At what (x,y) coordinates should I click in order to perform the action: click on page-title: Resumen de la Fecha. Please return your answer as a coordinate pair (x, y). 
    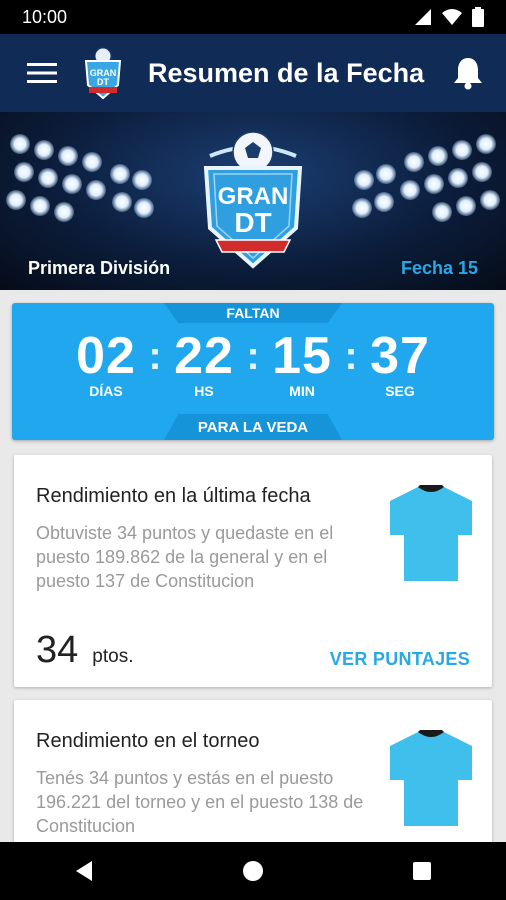
    Looking at the image, I should click on (286, 72).